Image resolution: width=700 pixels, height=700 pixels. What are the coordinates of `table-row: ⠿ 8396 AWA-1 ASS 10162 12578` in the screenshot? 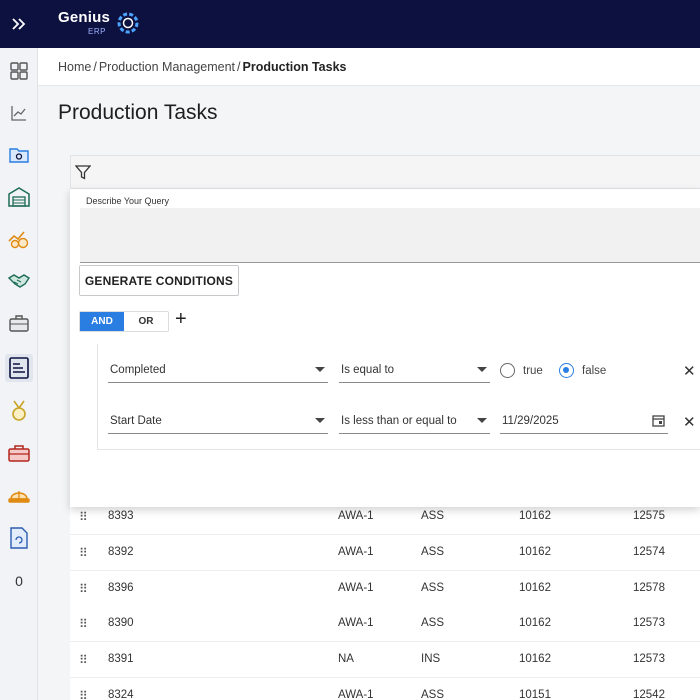 It's located at (385, 589).